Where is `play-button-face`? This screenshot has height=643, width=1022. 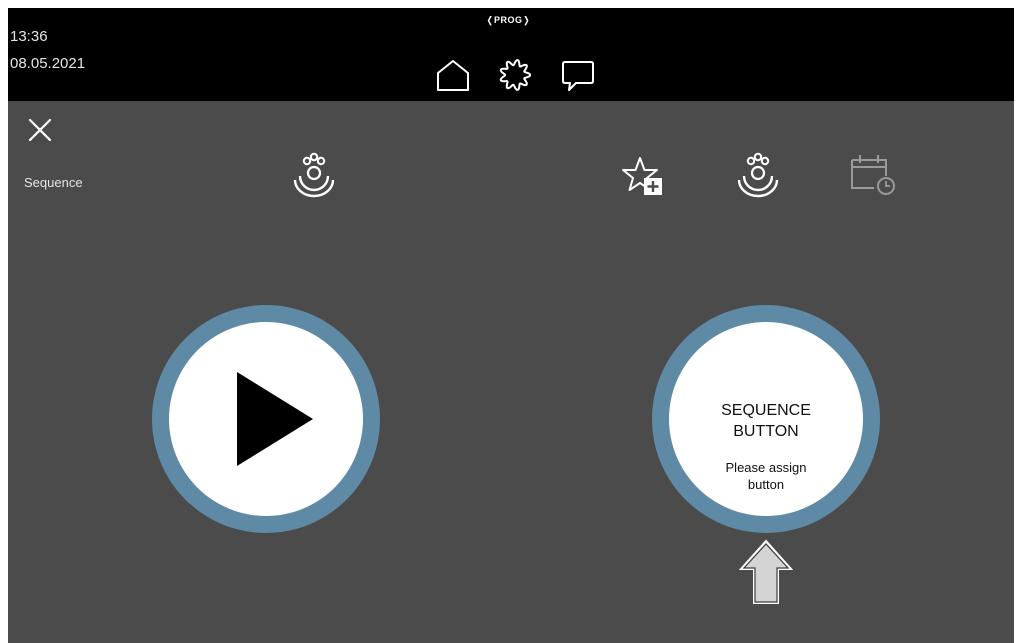 play-button-face is located at coordinates (266, 419).